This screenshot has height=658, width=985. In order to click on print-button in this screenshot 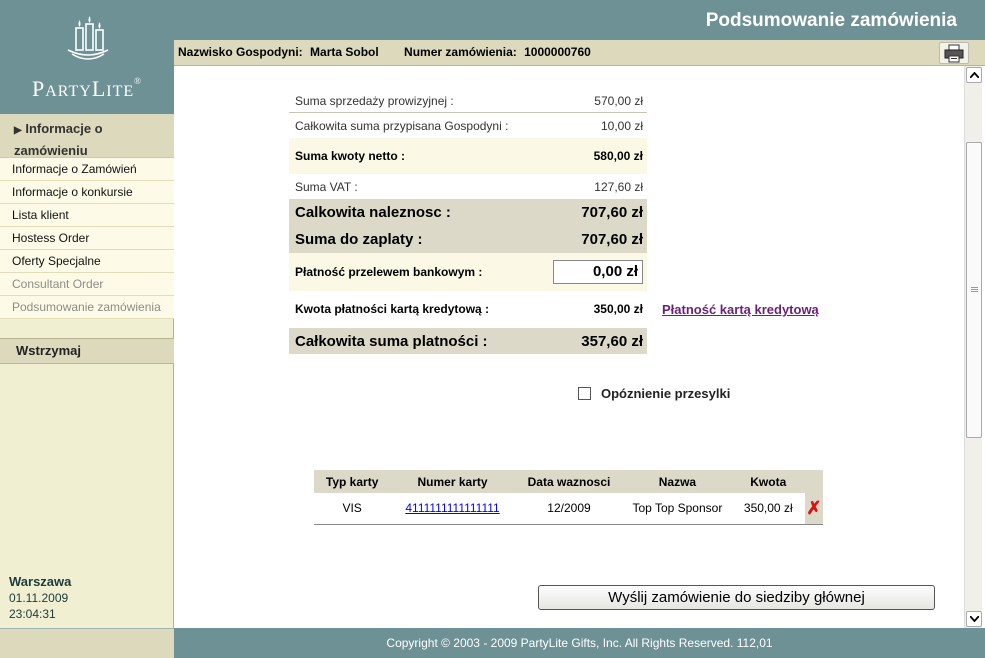, I will do `click(954, 53)`.